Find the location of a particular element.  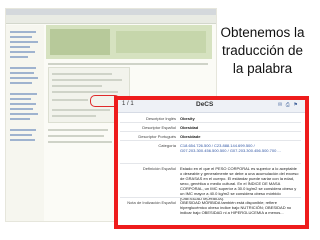

field-value: Obesidade is located at coordinates (190, 136).